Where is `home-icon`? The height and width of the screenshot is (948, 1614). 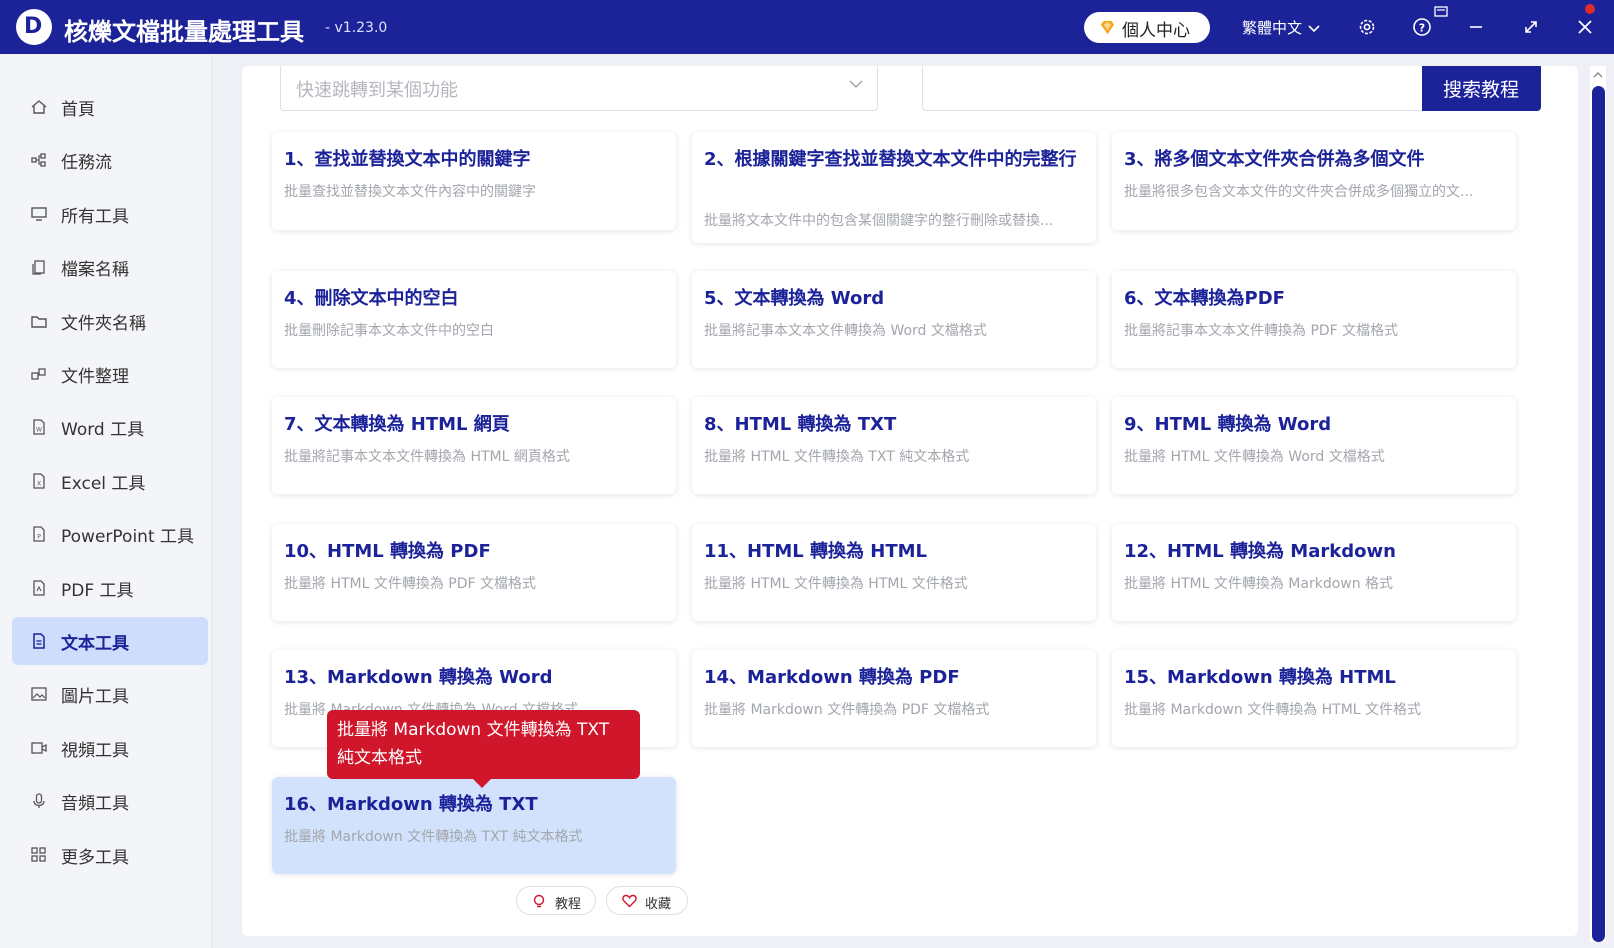
home-icon is located at coordinates (39, 107).